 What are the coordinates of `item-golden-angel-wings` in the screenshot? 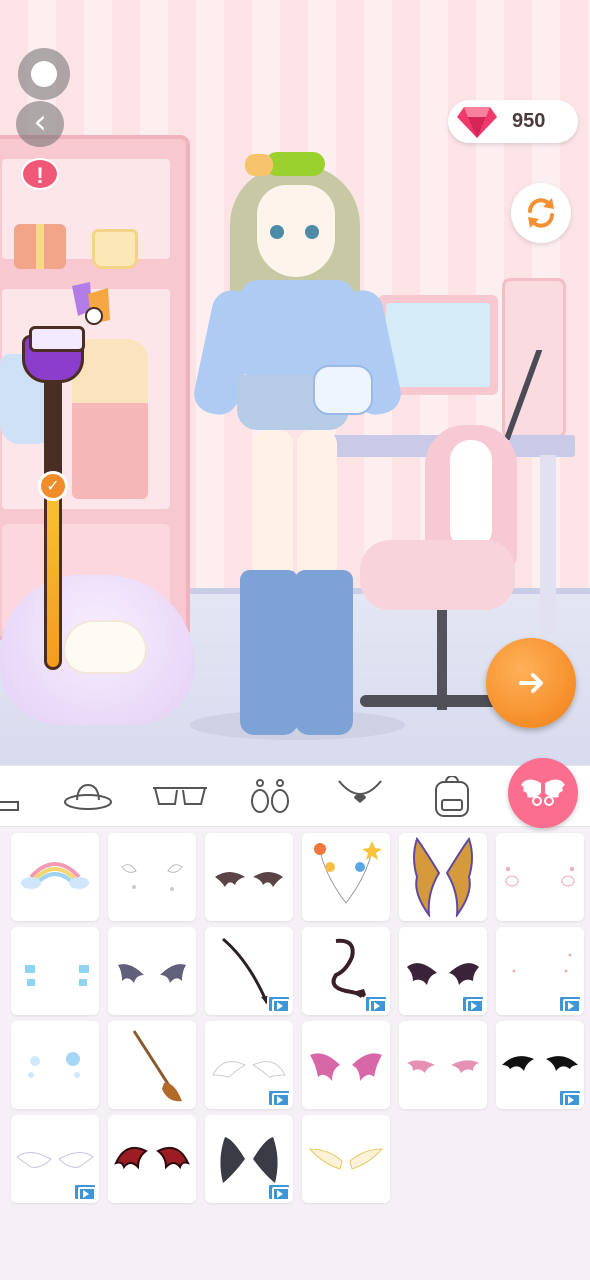 It's located at (346, 1159).